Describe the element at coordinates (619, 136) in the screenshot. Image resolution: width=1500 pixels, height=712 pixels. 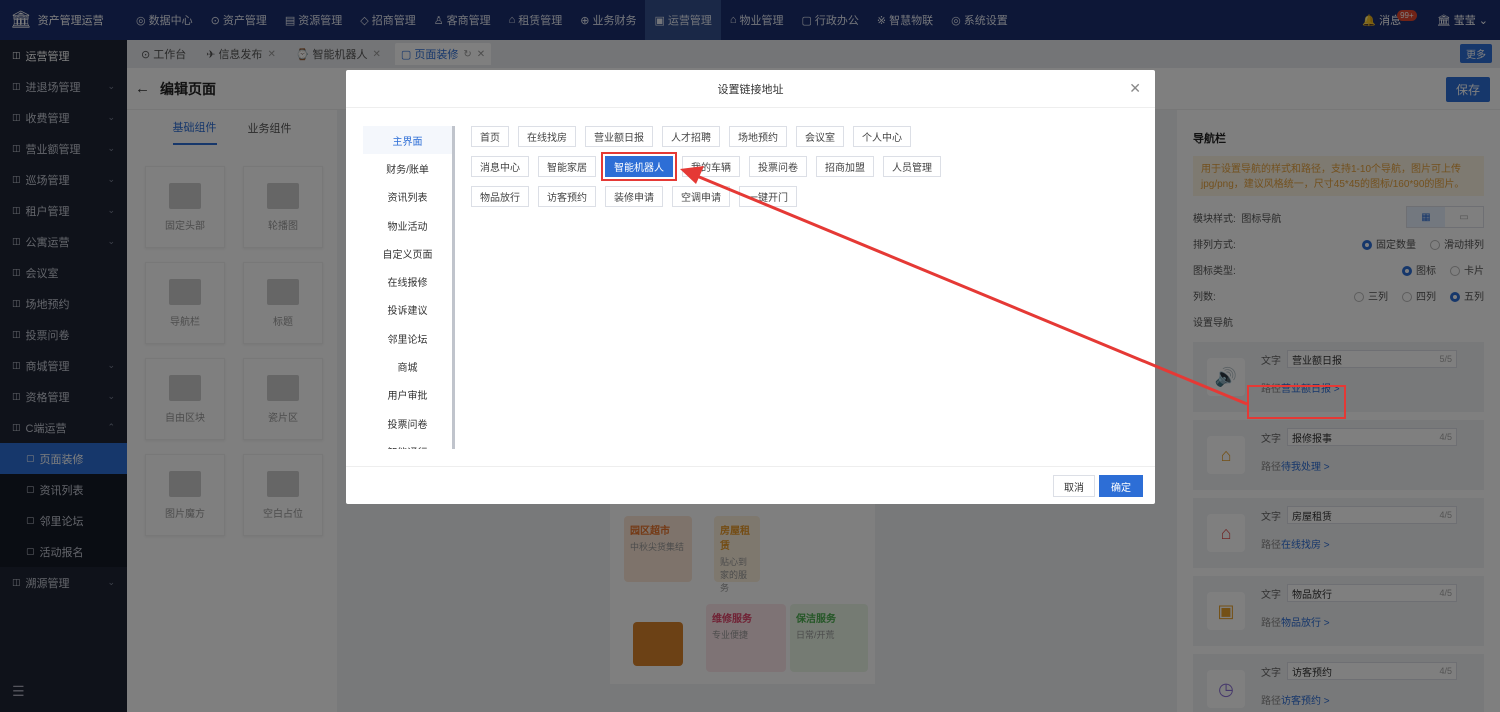
I see `link-option: 营业额日报` at that location.